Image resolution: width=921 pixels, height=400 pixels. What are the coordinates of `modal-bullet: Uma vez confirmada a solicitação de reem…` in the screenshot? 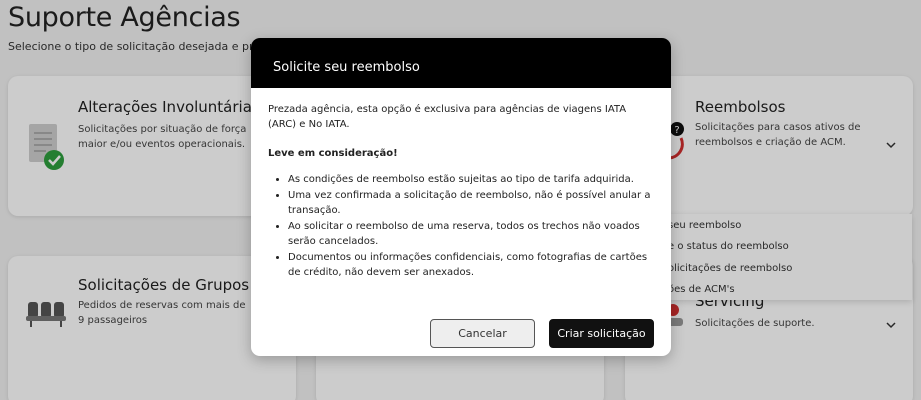 It's located at (472, 203).